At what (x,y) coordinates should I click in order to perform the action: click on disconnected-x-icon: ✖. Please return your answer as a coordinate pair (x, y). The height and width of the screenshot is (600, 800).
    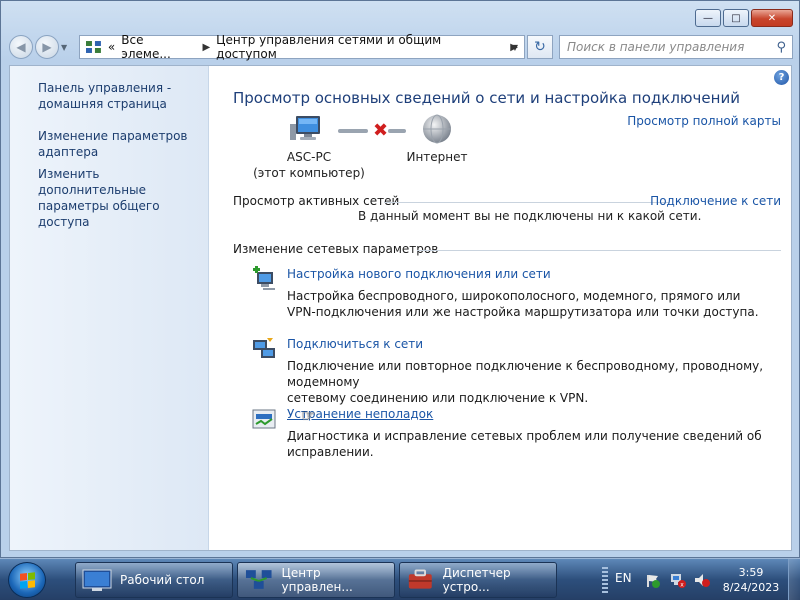
    Looking at the image, I should click on (380, 130).